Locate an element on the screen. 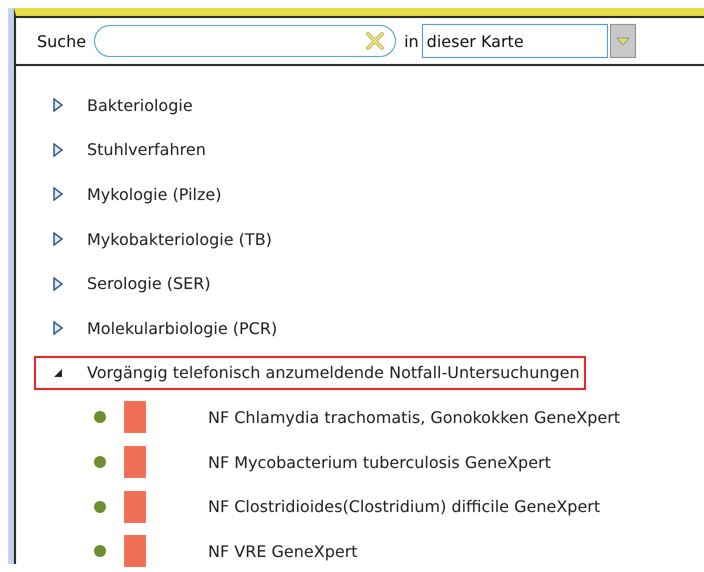 Image resolution: width=704 pixels, height=572 pixels. tree-item: Mykologie (Pilze) is located at coordinates (131, 194).